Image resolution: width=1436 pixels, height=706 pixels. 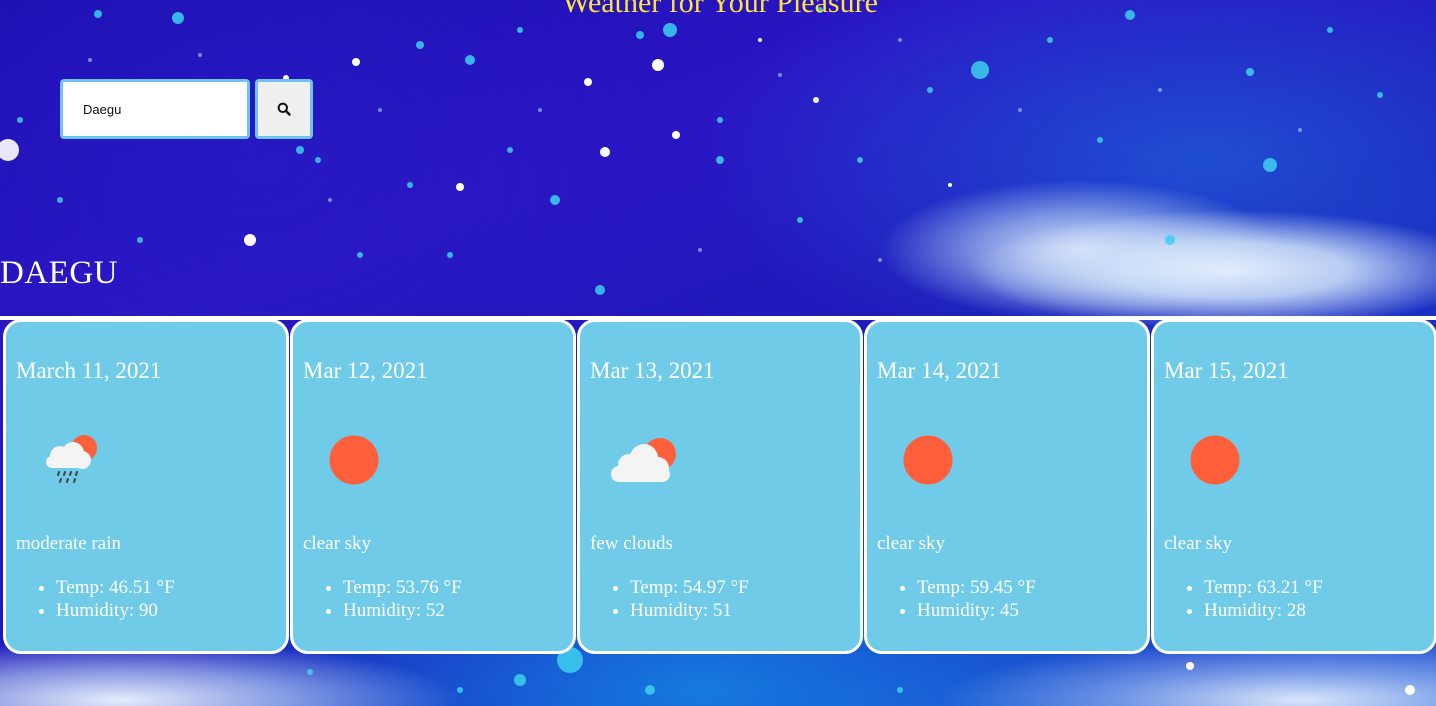 What do you see at coordinates (68, 543) in the screenshot?
I see `forecast-description: moderate rain` at bounding box center [68, 543].